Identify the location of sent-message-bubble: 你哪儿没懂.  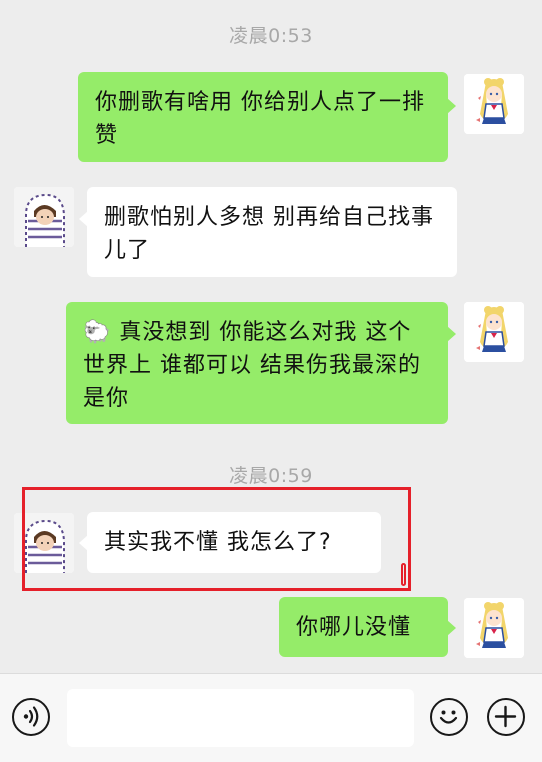
(363, 627).